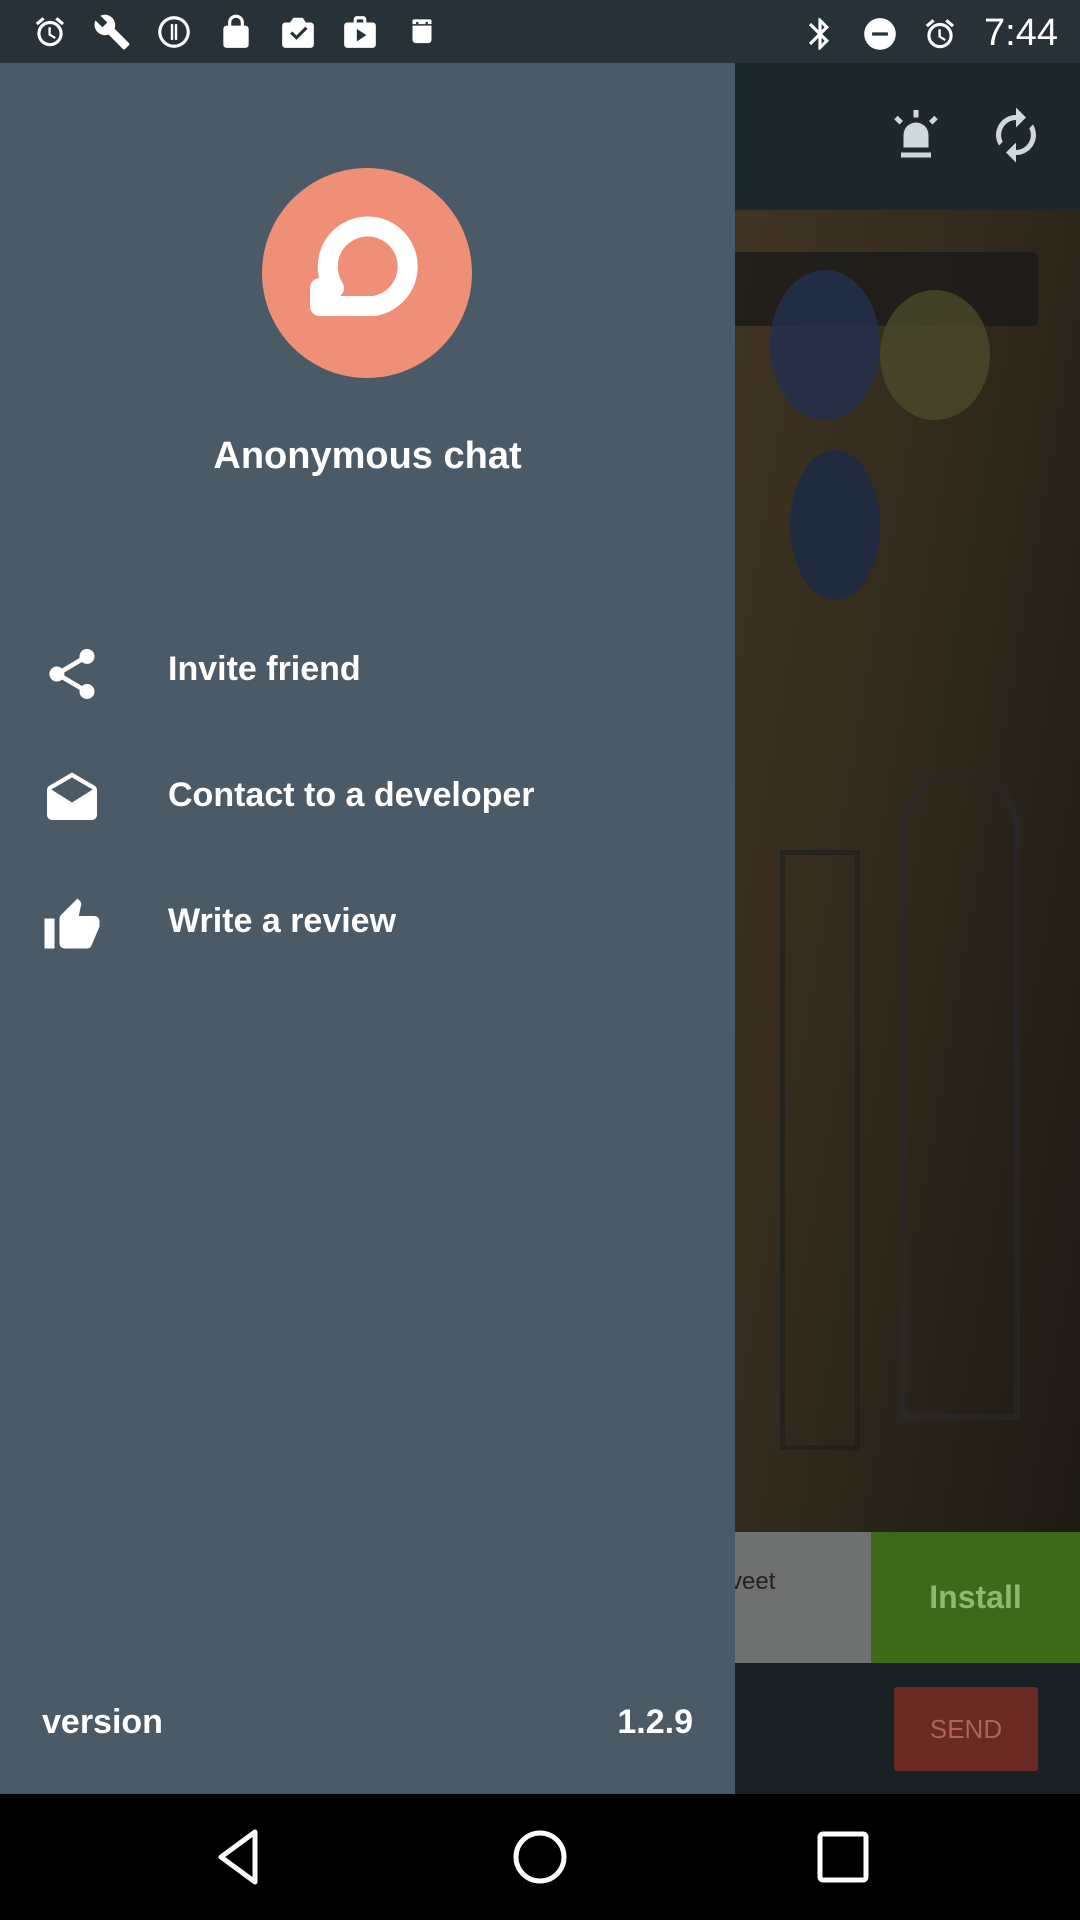 This screenshot has height=1920, width=1080. What do you see at coordinates (916, 135) in the screenshot?
I see `alert-bell-icon` at bounding box center [916, 135].